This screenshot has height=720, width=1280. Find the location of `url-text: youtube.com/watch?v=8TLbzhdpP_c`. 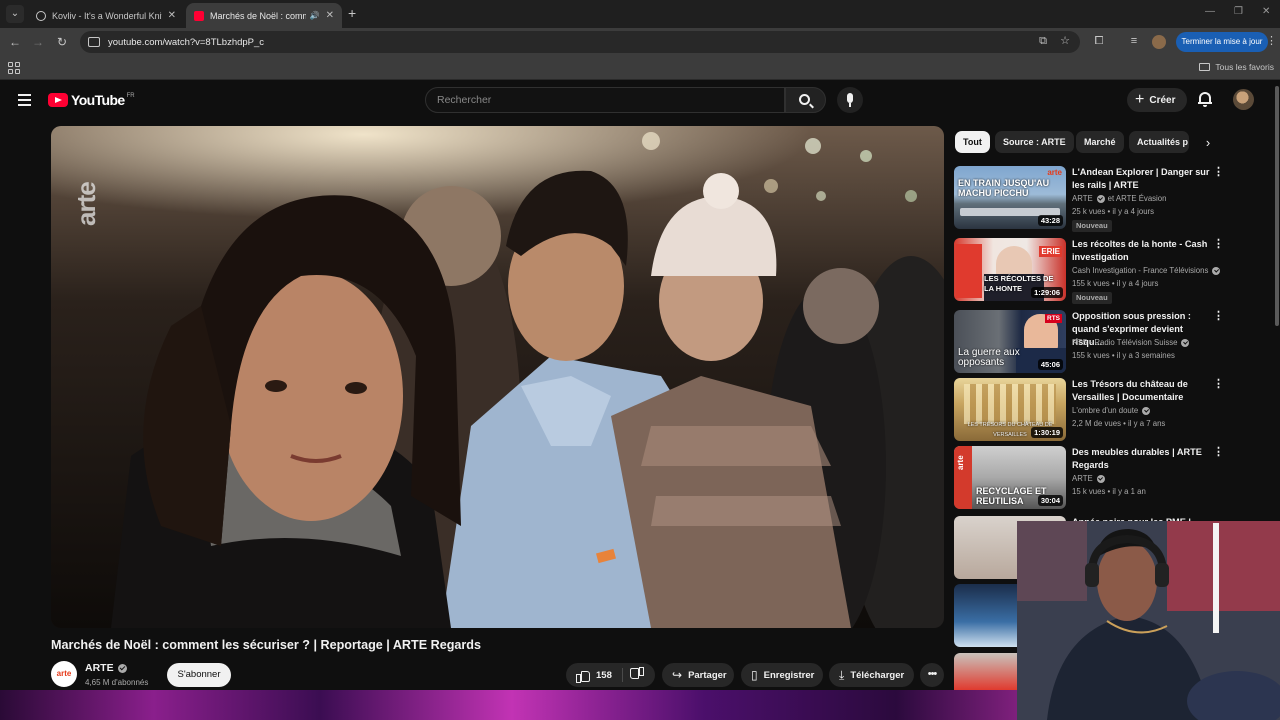

url-text: youtube.com/watch?v=8TLbzhdpP_c is located at coordinates (186, 42).